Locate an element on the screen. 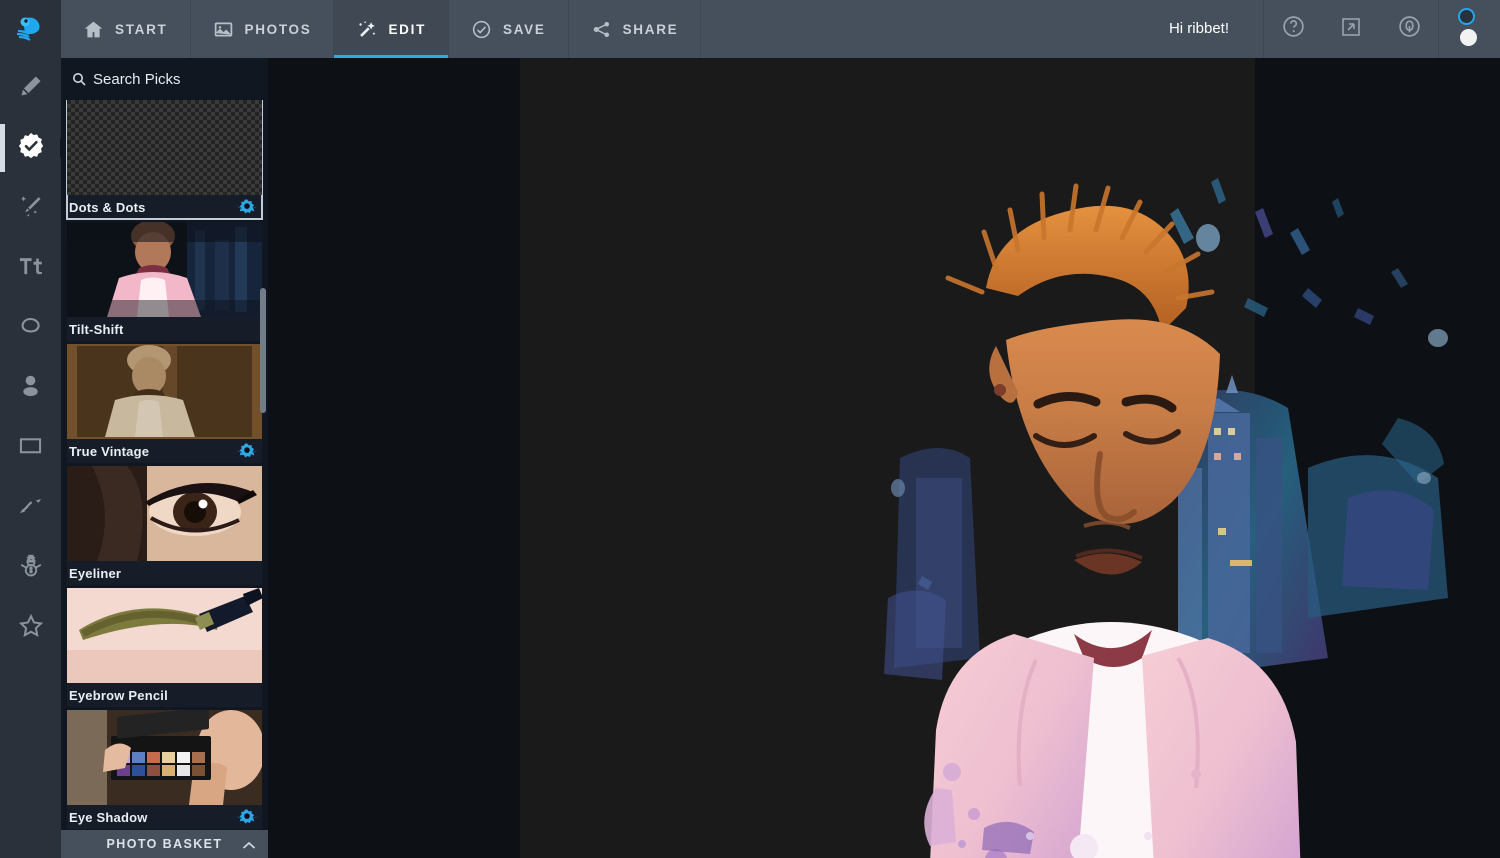 The width and height of the screenshot is (1500, 858). list-item-label: True Vintage is located at coordinates (109, 451).